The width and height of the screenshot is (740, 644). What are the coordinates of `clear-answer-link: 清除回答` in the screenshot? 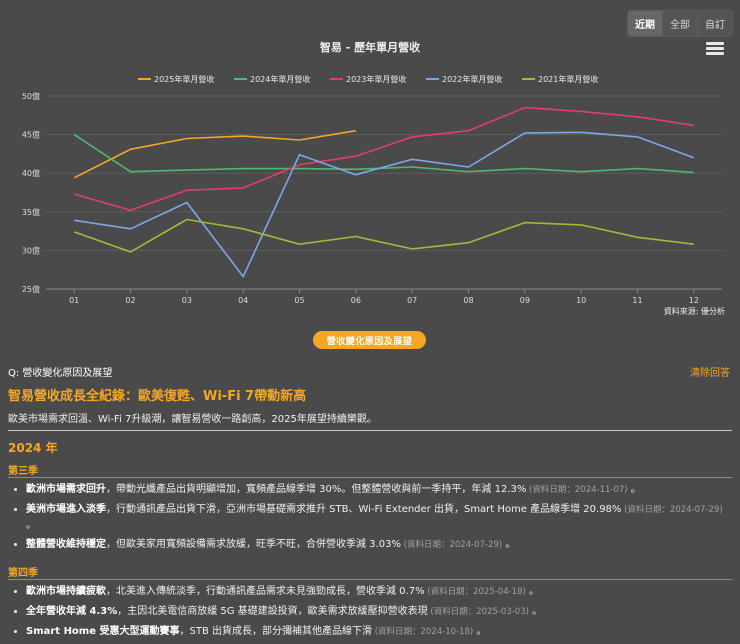 It's located at (710, 371).